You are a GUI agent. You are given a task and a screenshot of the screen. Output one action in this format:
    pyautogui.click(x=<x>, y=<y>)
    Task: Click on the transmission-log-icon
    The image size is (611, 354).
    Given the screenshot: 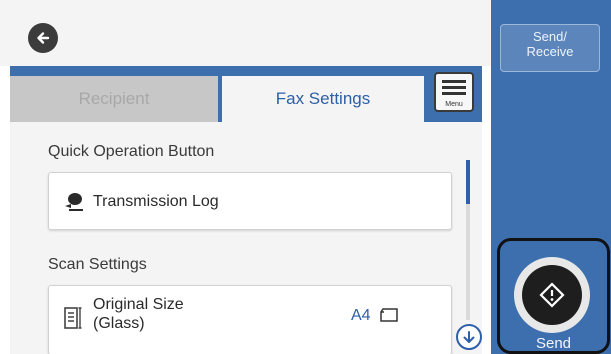 What is the action you would take?
    pyautogui.click(x=74, y=202)
    